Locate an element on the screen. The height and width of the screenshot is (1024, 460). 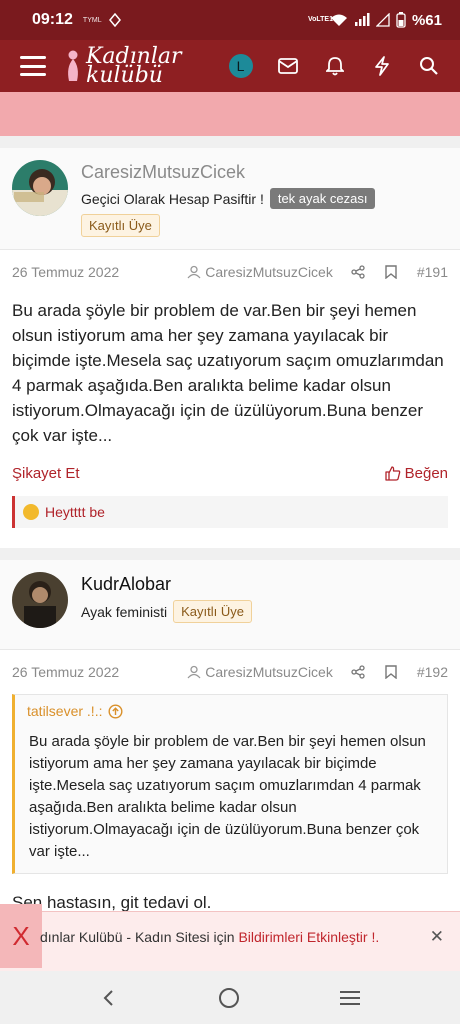
messages-button is located at coordinates (287, 66).